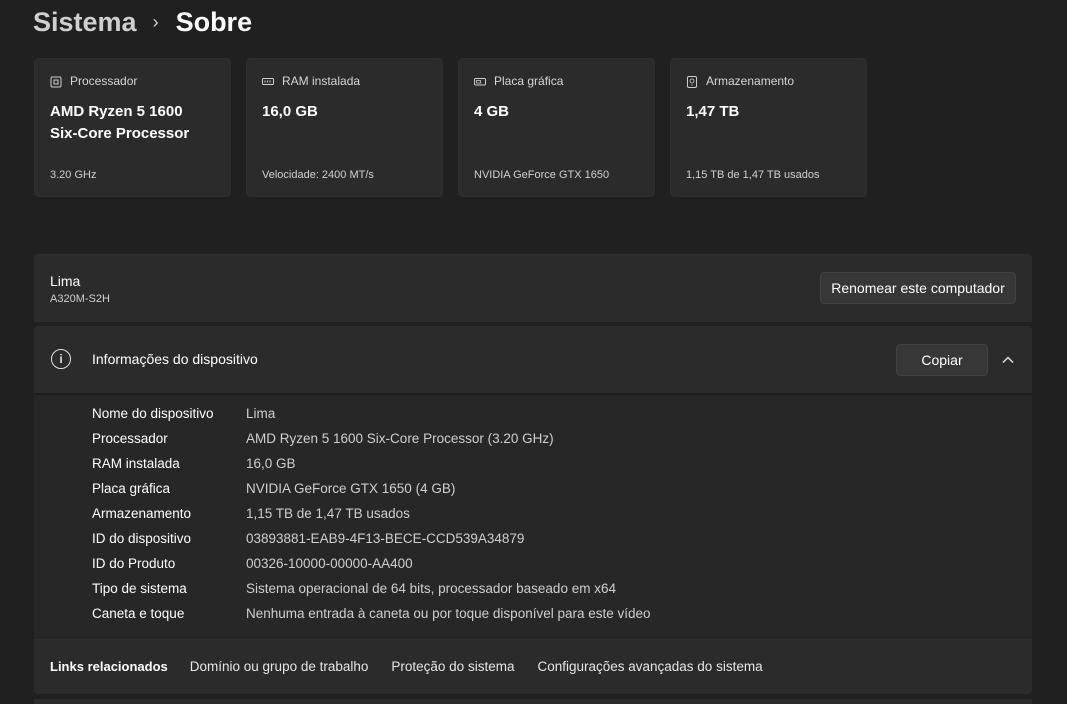 The width and height of the screenshot is (1067, 704). I want to click on spec-value: 03893881-EAB9-4F13-BECE-CCD539A34879, so click(385, 538).